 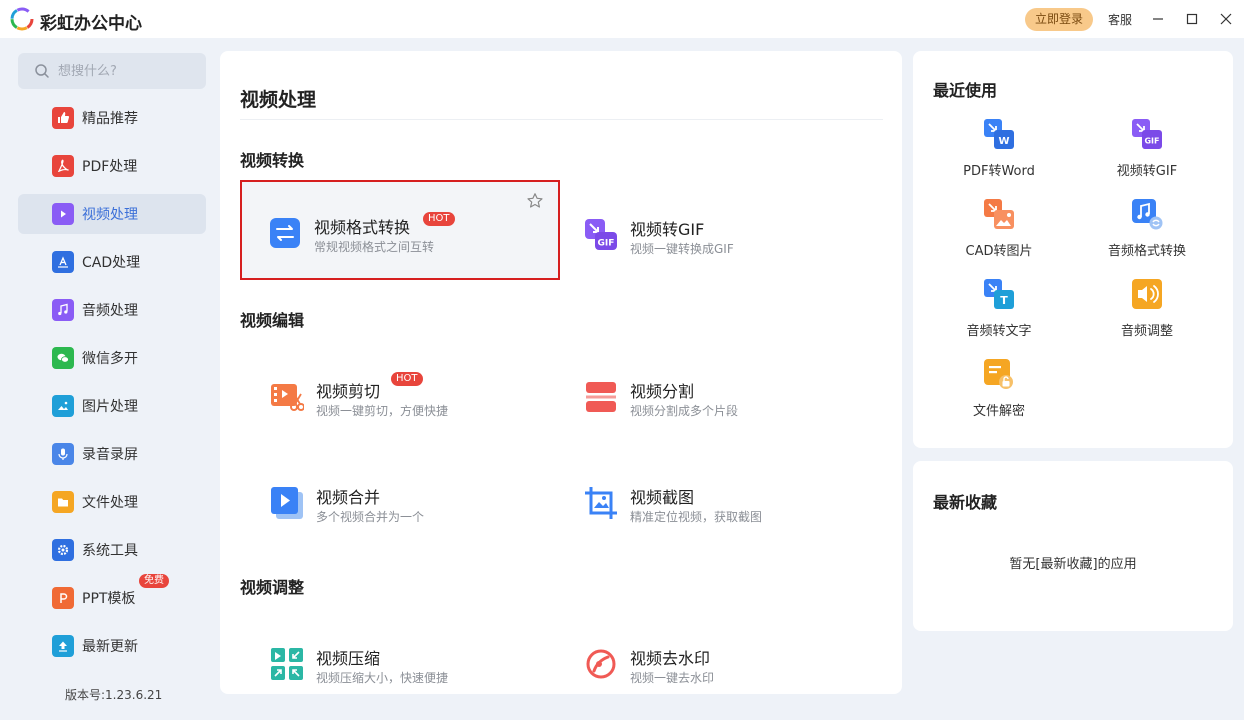 What do you see at coordinates (402, 652) in the screenshot?
I see `tool-video-compress: 视频压缩 视频压缩大小，快速便捷` at bounding box center [402, 652].